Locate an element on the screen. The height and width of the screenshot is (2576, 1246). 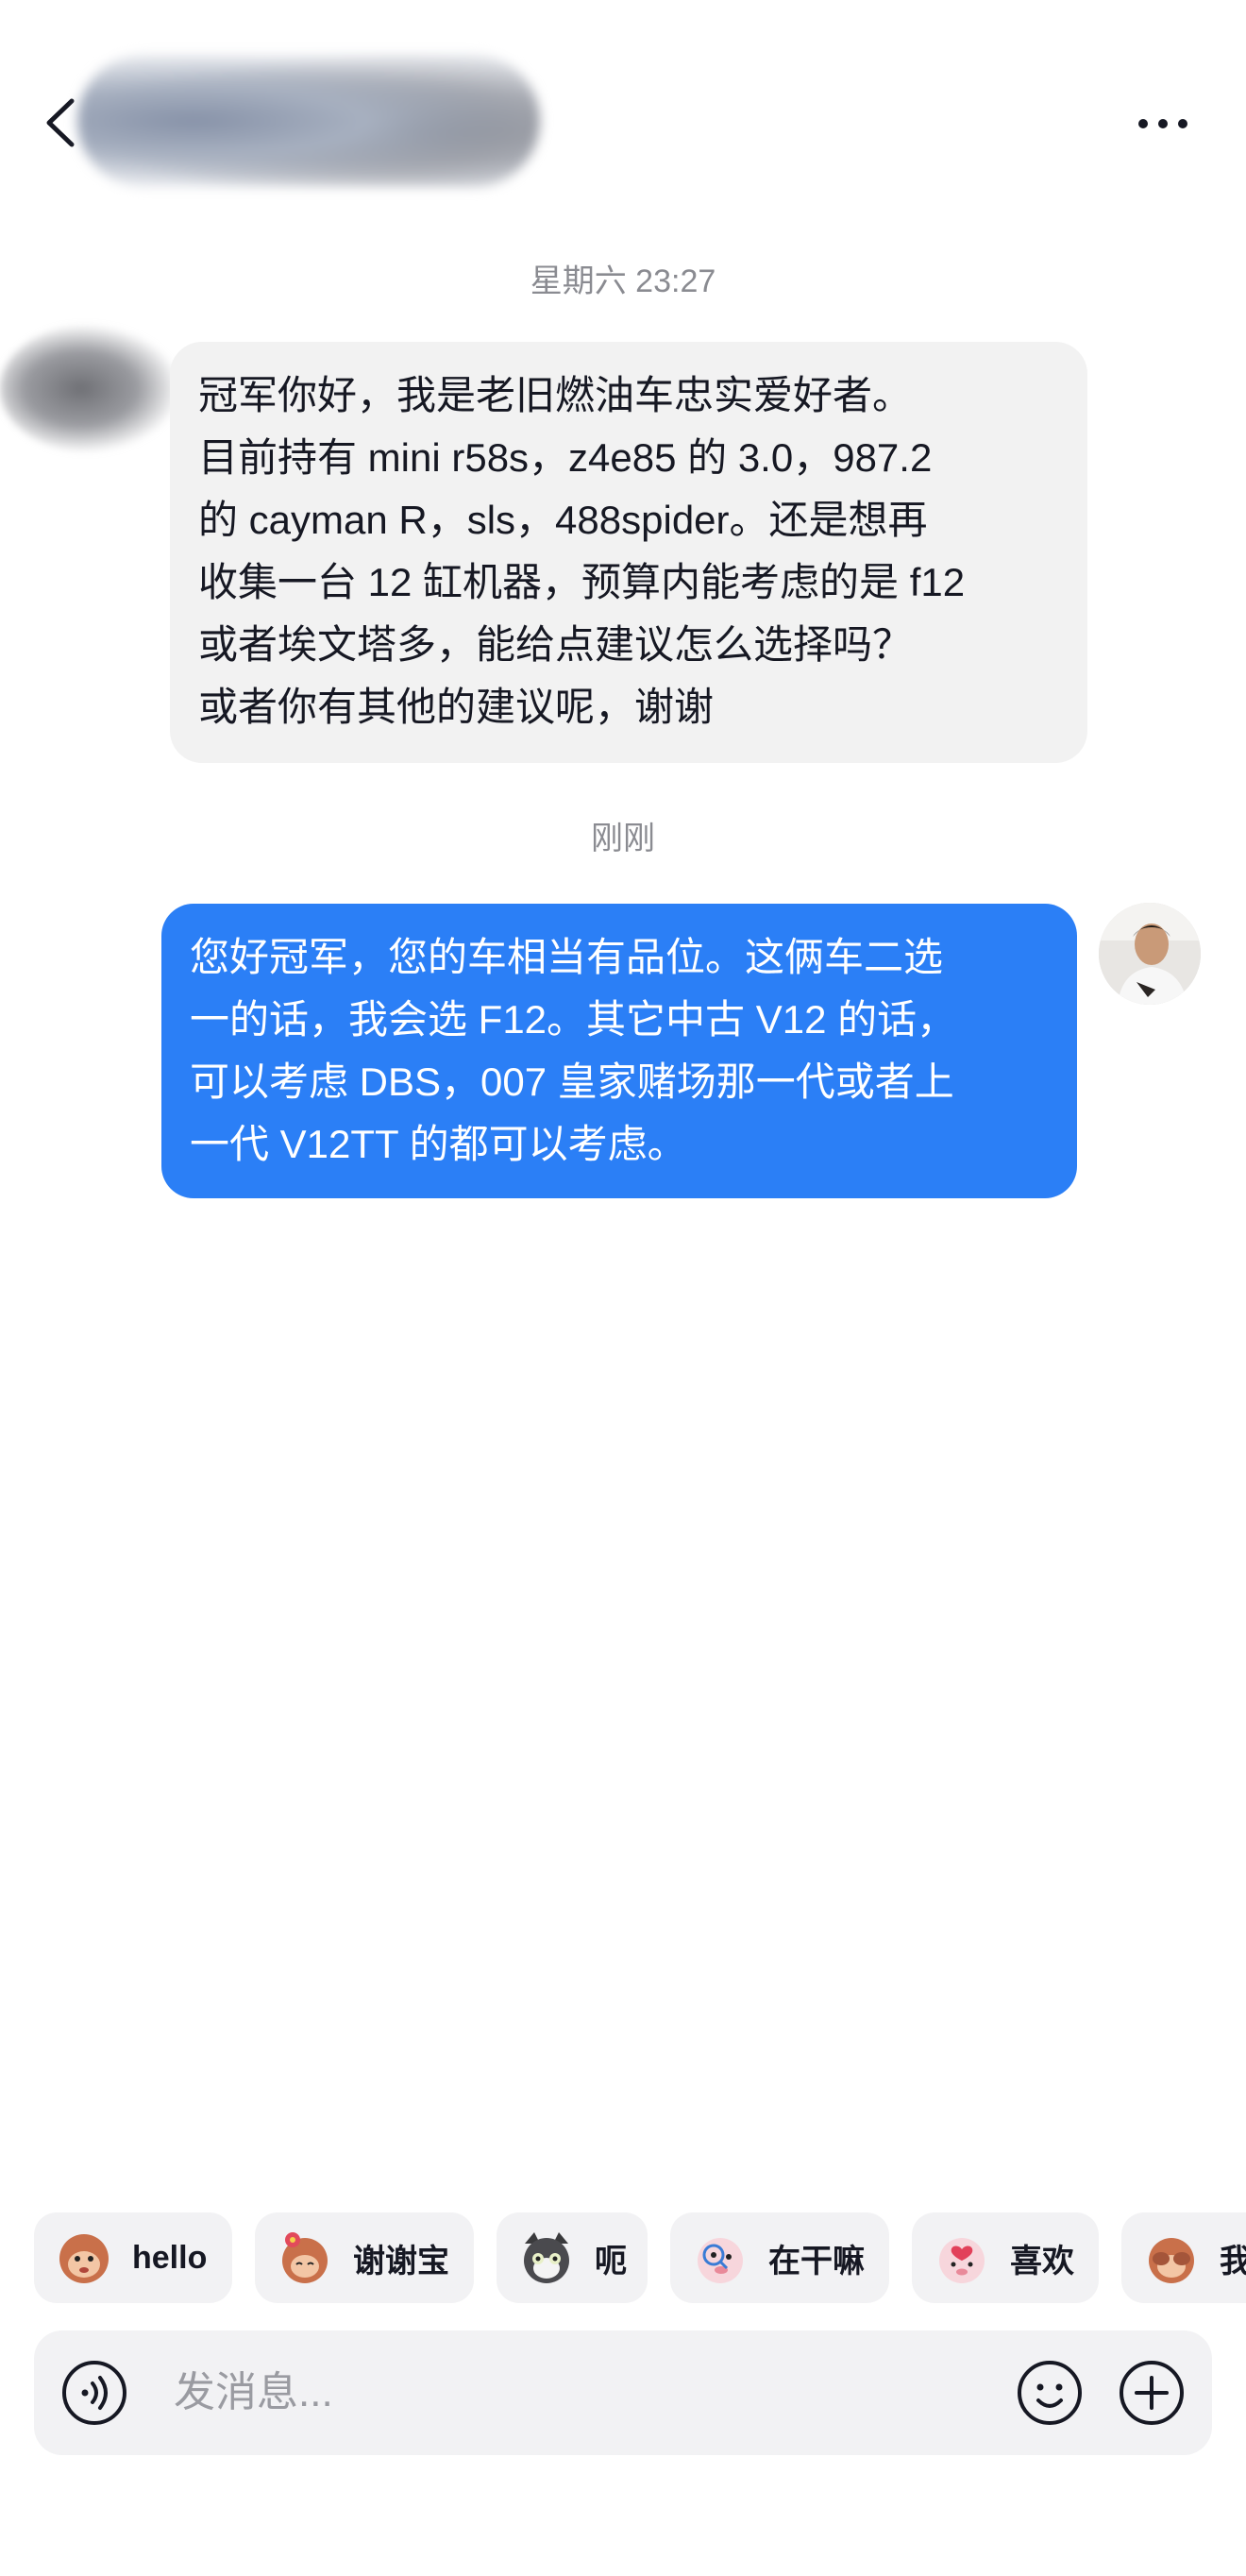
message-line: 的 cayman R，sls，488spider。还是想再 is located at coordinates (563, 520).